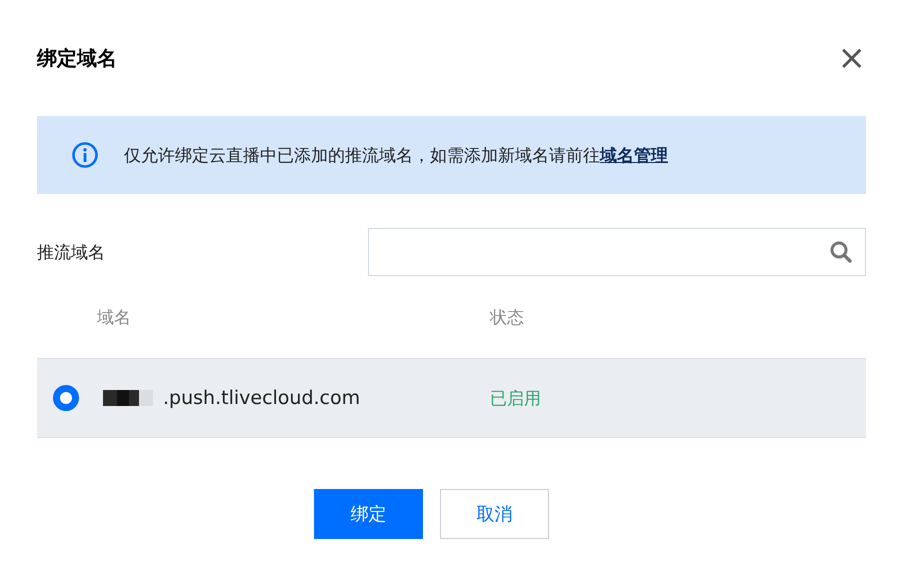  Describe the element at coordinates (261, 398) in the screenshot. I see `table-cell: .push.tlivecloud.com` at that location.